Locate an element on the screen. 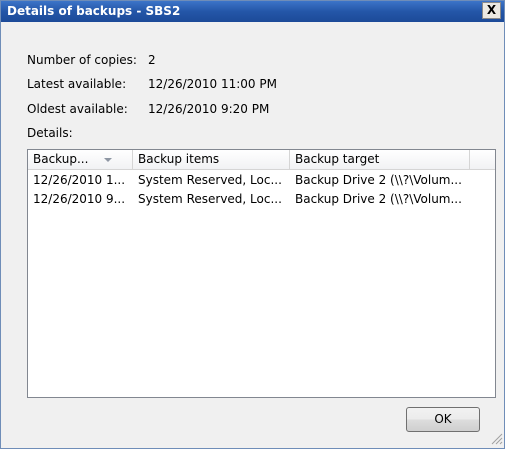 The width and height of the screenshot is (505, 449). copies-value: 2 is located at coordinates (152, 60).